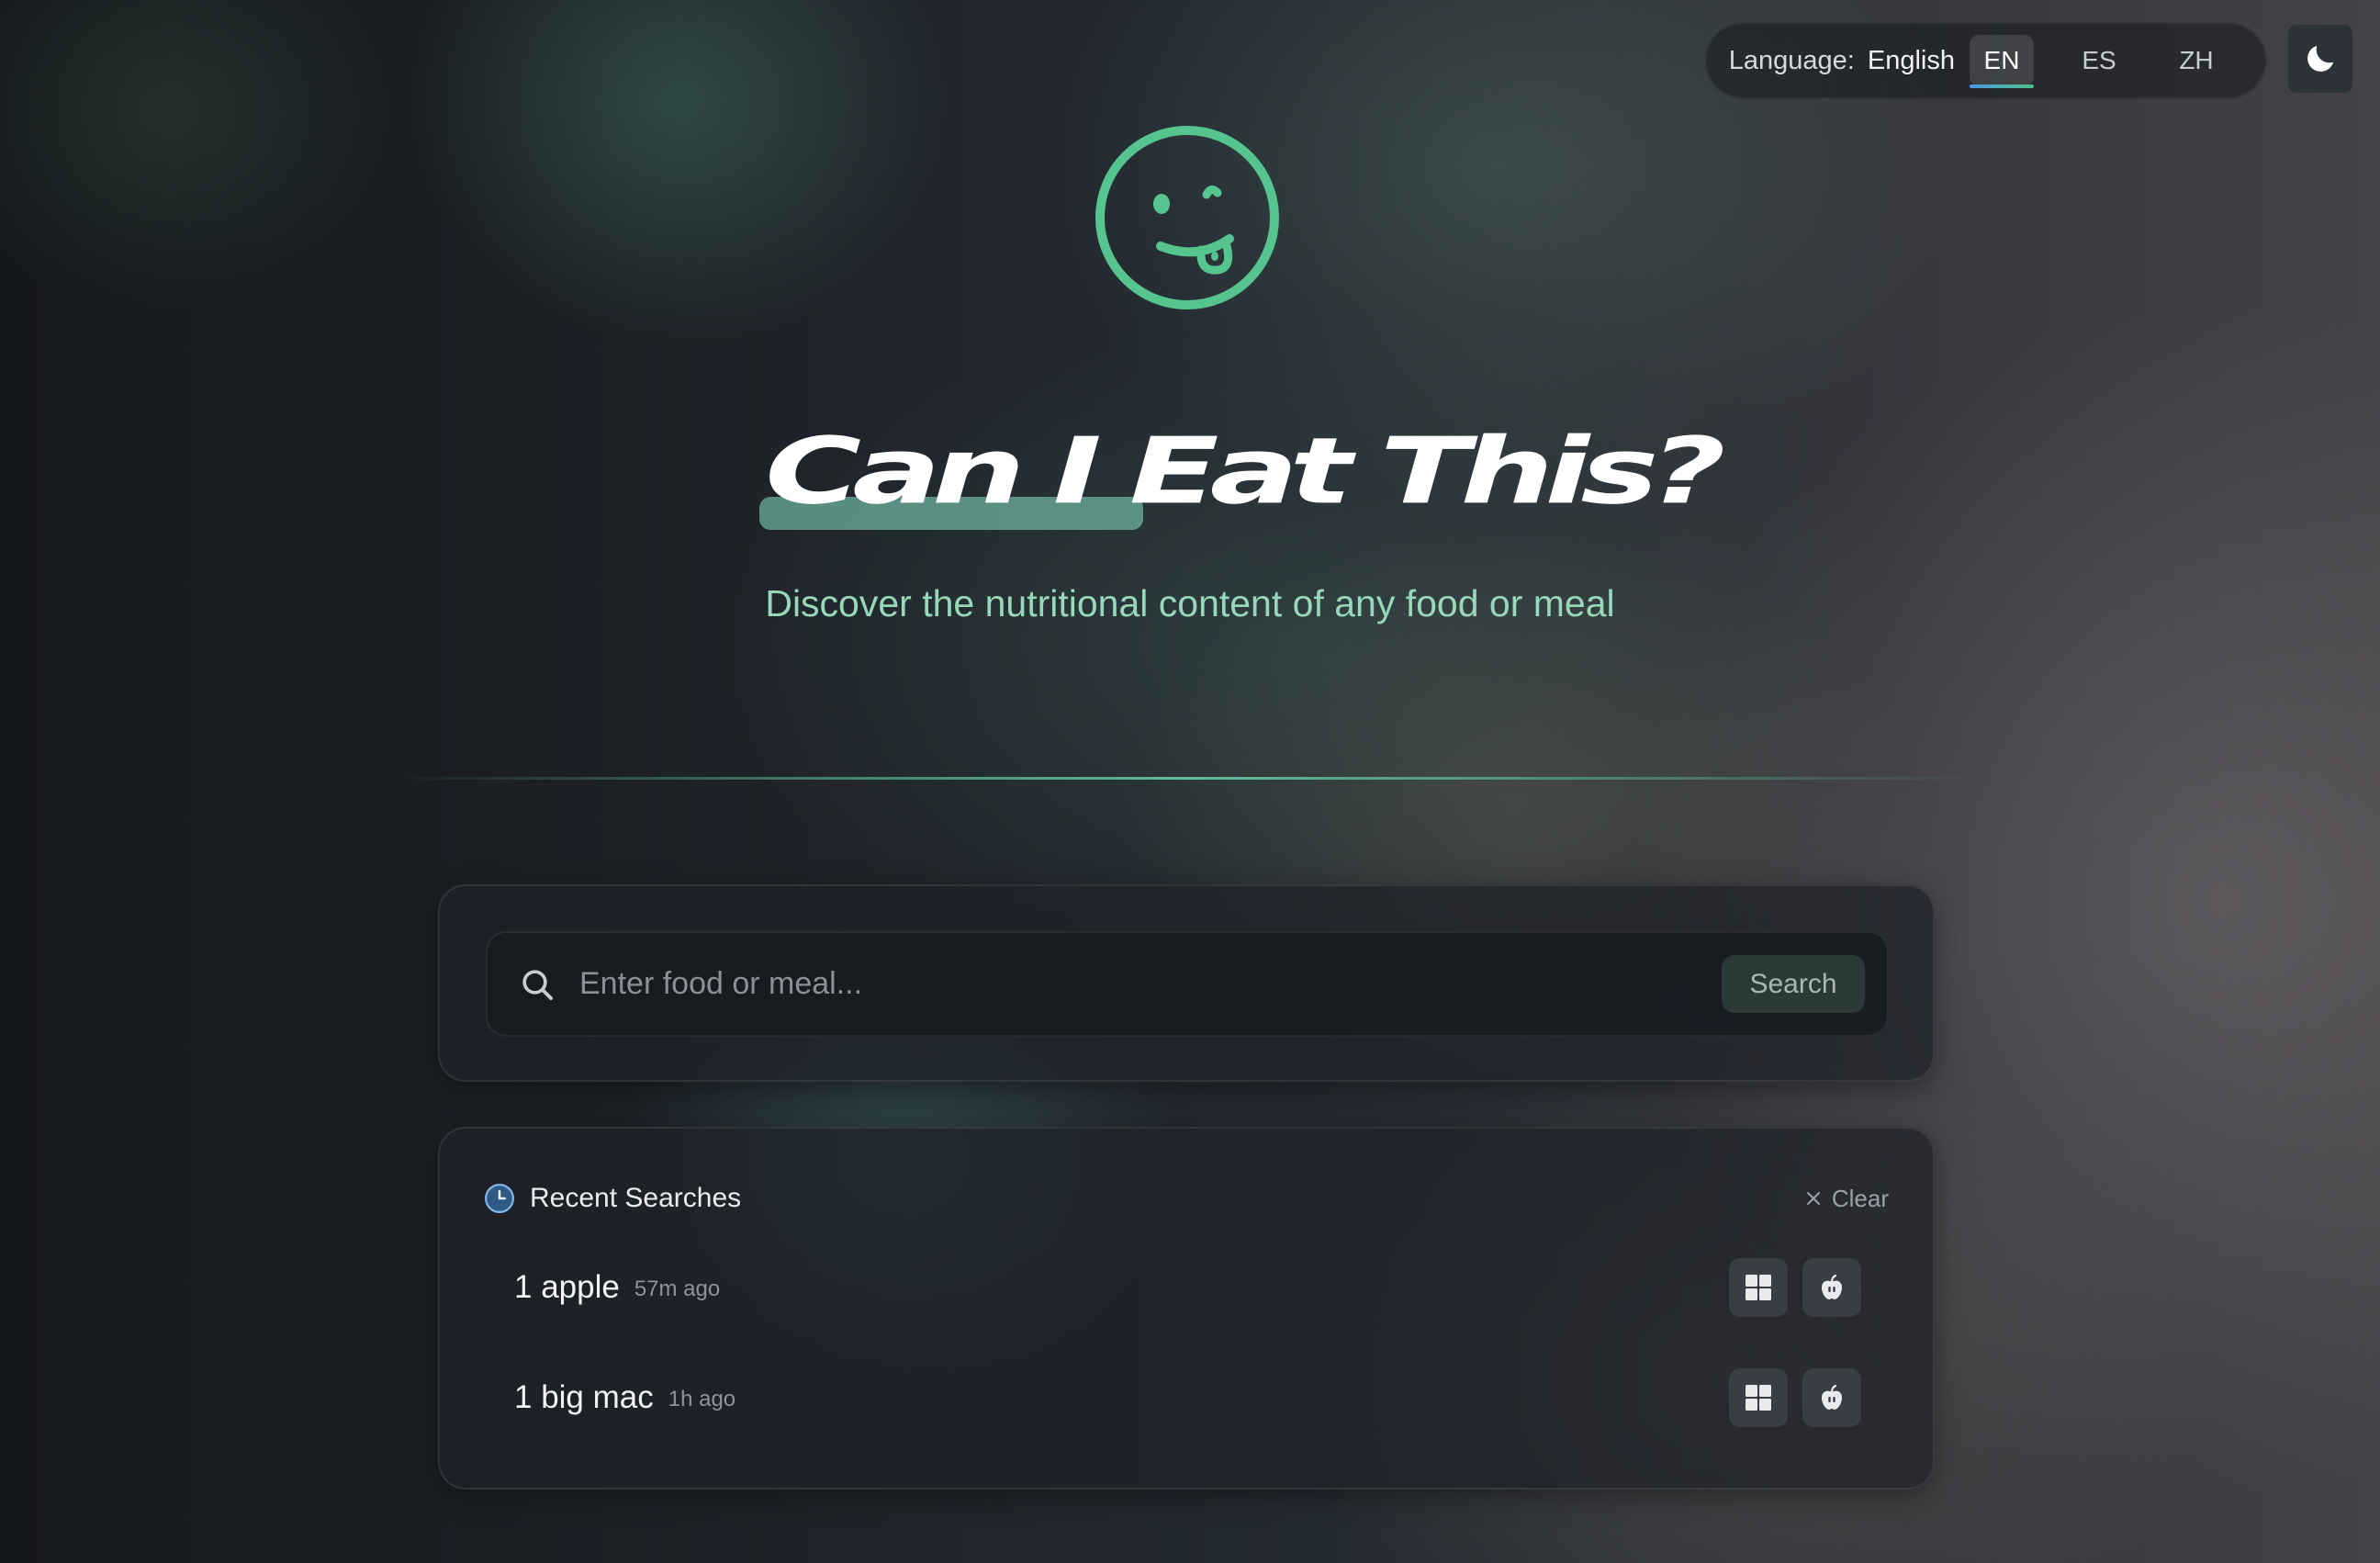 The width and height of the screenshot is (2380, 1563). I want to click on recent-searches-header: Recent Searches Clear, so click(1186, 1198).